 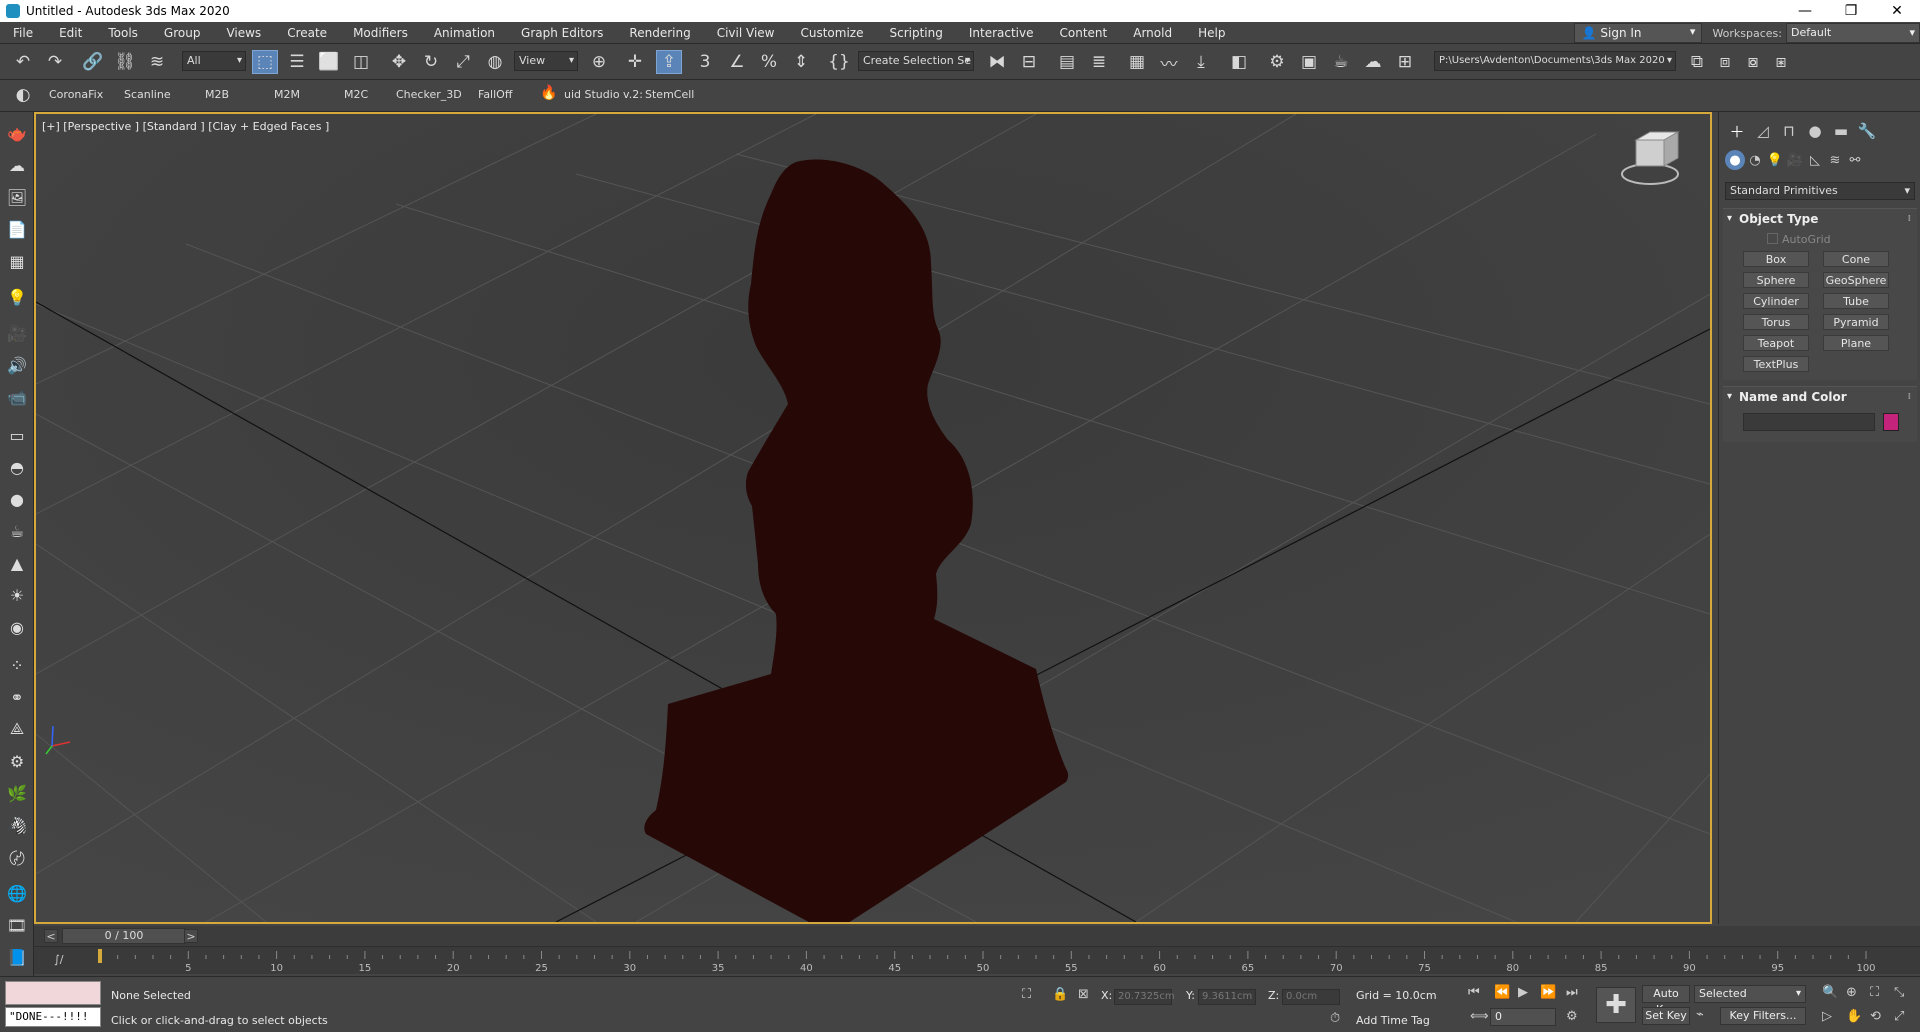 I want to click on open-project-icon: ⧉, so click(x=1697, y=62).